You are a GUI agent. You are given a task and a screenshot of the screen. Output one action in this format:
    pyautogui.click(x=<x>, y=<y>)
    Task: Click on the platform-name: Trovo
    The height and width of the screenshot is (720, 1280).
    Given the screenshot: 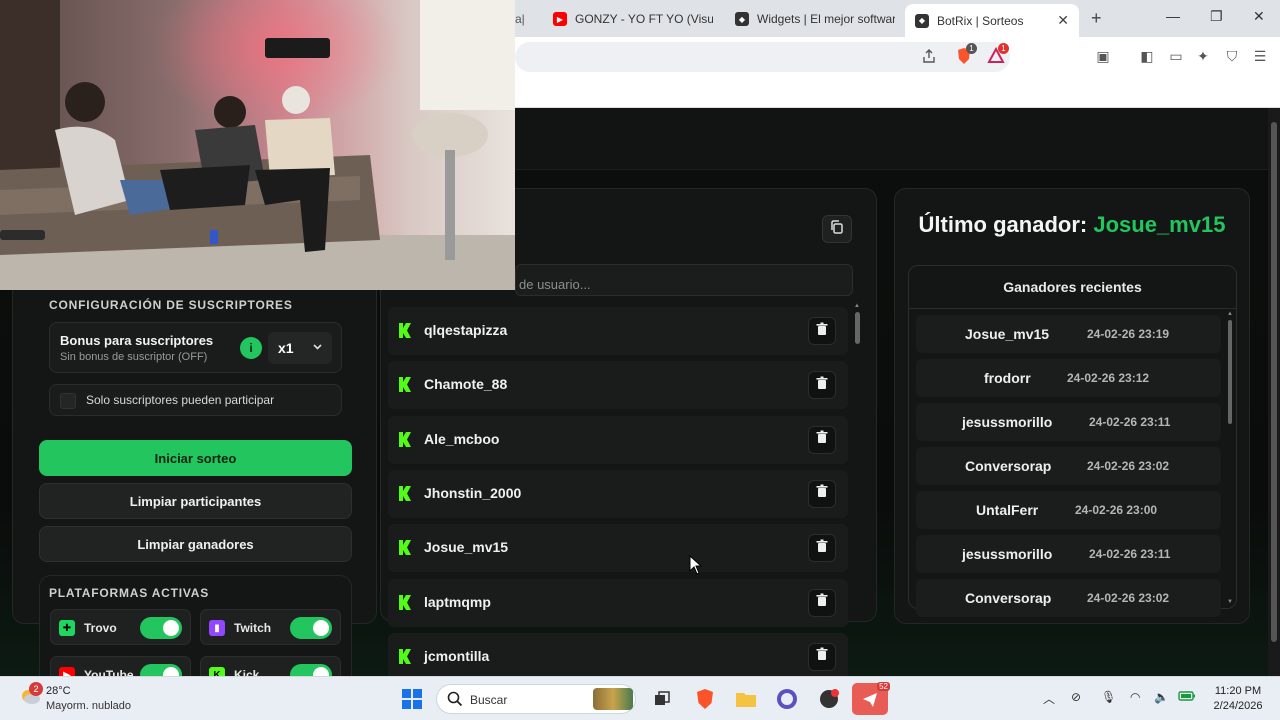 What is the action you would take?
    pyautogui.click(x=100, y=628)
    